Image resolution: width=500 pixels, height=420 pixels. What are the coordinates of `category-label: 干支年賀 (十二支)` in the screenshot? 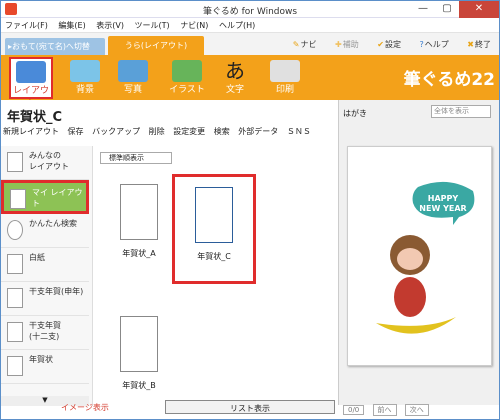 It's located at (45, 331).